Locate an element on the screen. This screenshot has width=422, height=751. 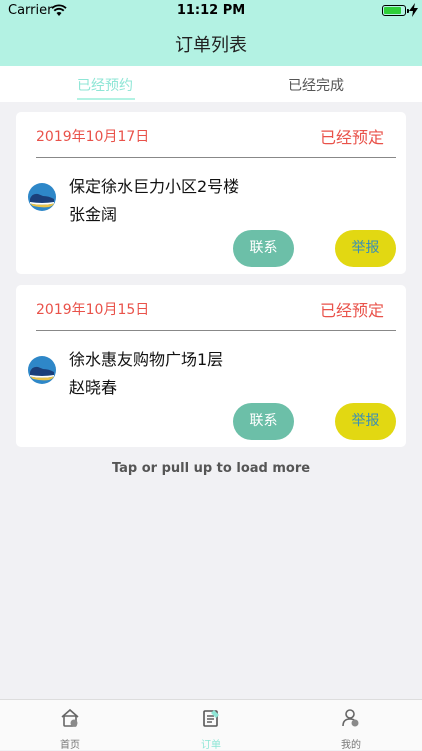
tab-bar: 首页 订单 我的 is located at coordinates (211, 725).